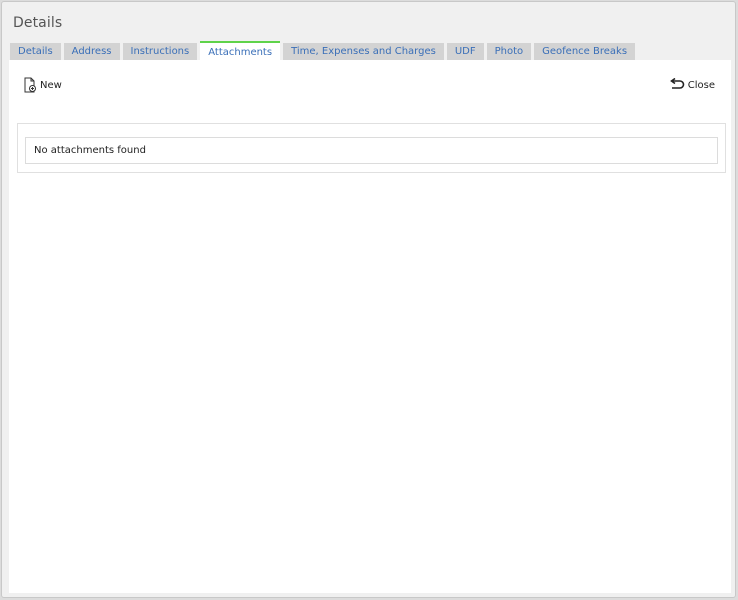  Describe the element at coordinates (509, 52) in the screenshot. I see `tab-photo: Photo` at that location.